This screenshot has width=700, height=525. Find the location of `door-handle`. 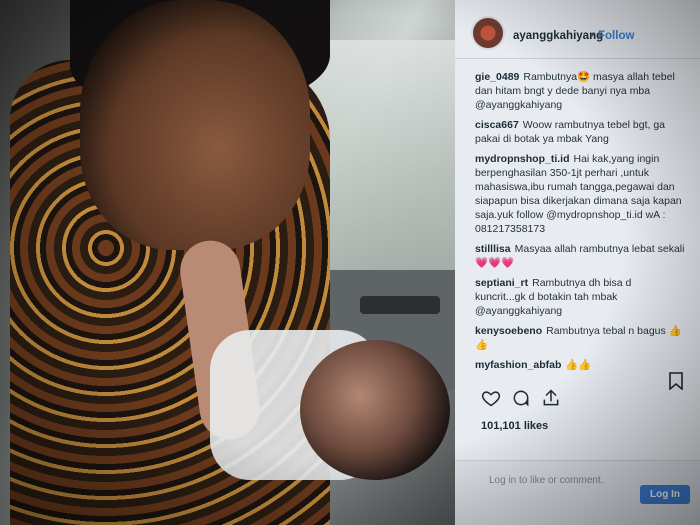

door-handle is located at coordinates (400, 305).